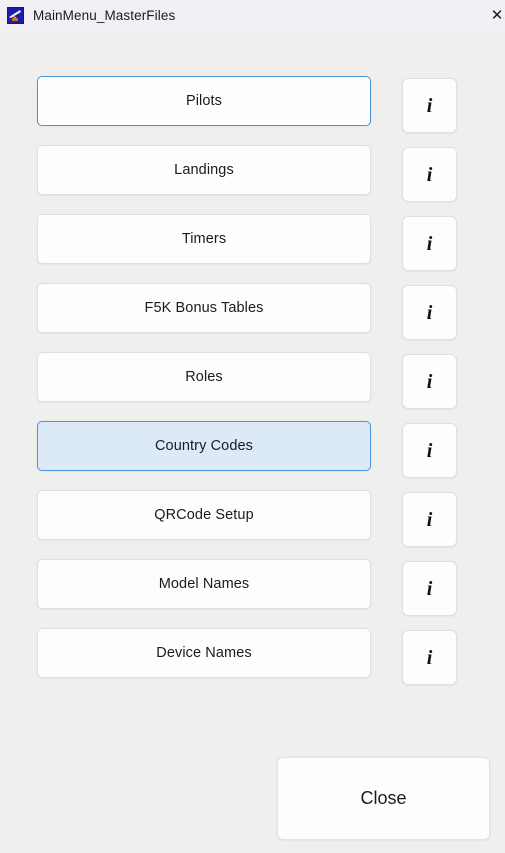  I want to click on menu-row: Model Names i, so click(252, 587).